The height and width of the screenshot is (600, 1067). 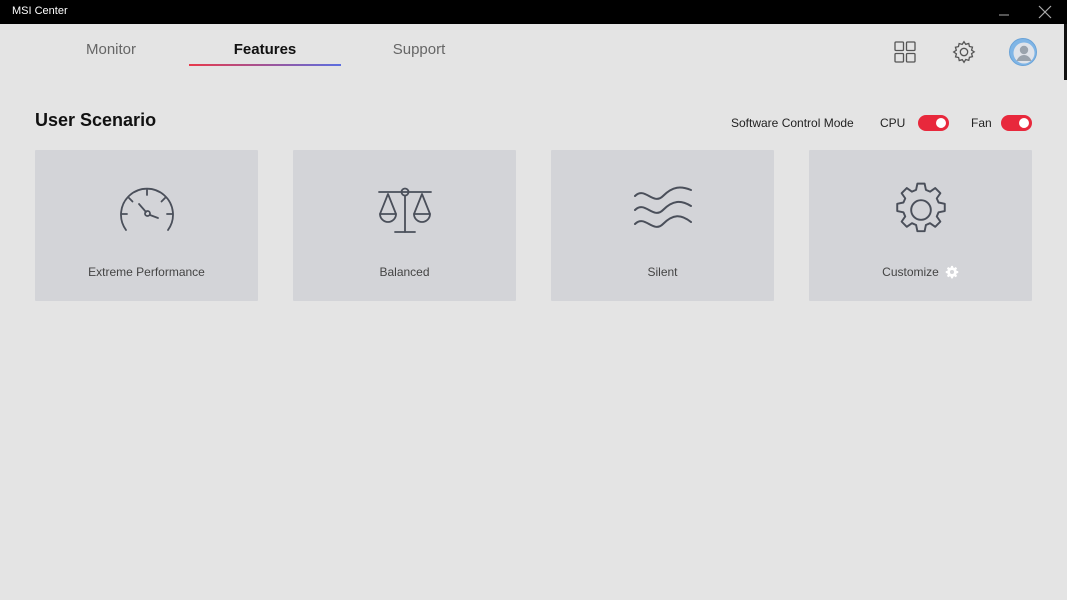 I want to click on software-control-mode-label: Software Control Mode, so click(x=792, y=123).